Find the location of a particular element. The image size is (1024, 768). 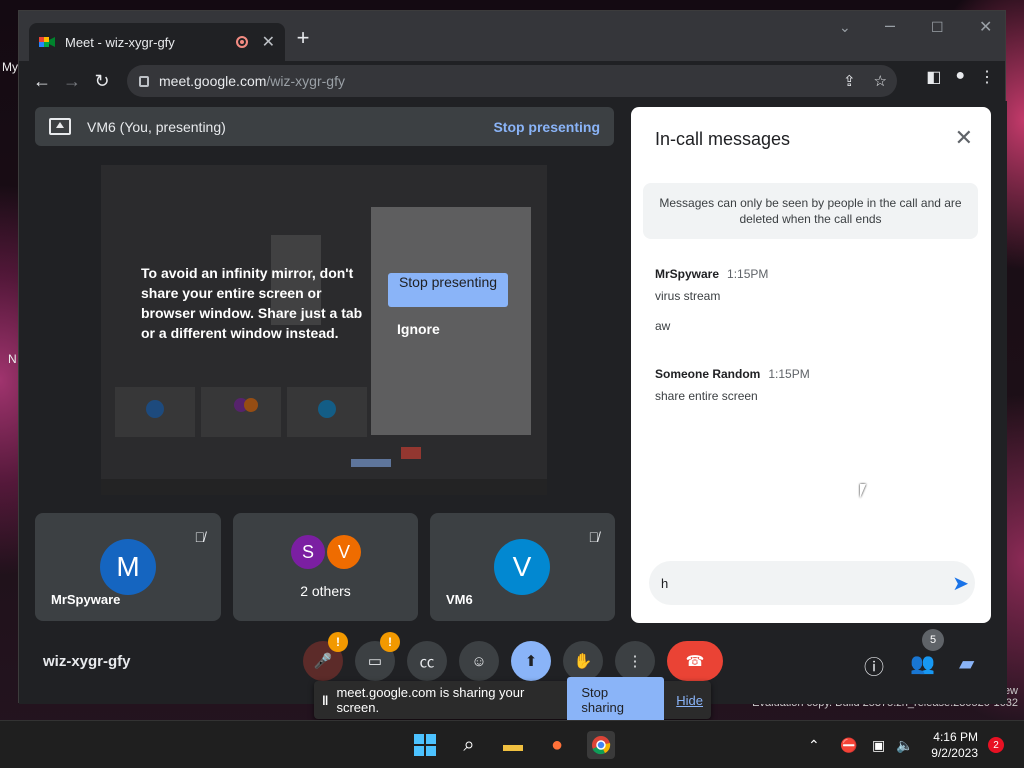

meeting-code: wiz-xygr-gfy is located at coordinates (87, 661).